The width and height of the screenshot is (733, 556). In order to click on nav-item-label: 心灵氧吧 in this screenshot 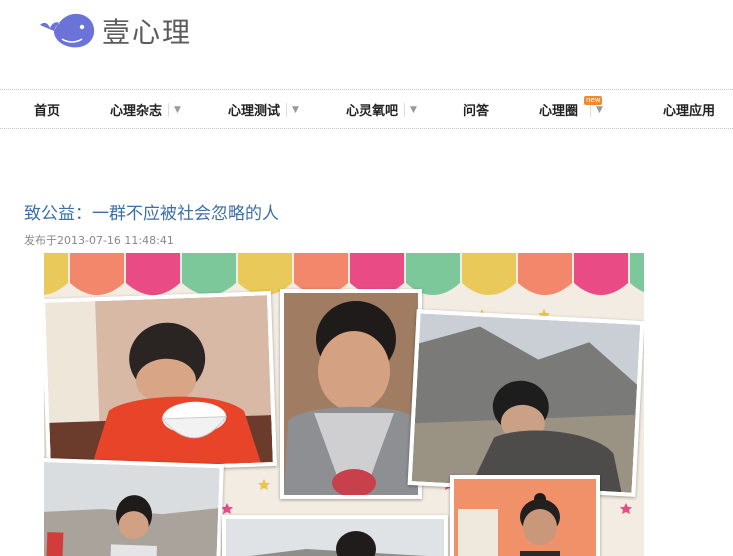, I will do `click(372, 111)`.